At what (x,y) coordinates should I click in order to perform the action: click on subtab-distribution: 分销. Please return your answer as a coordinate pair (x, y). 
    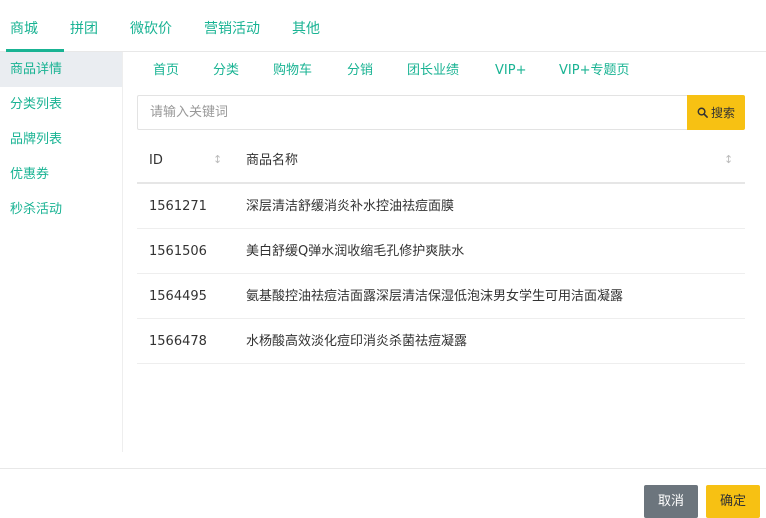
    Looking at the image, I should click on (360, 71).